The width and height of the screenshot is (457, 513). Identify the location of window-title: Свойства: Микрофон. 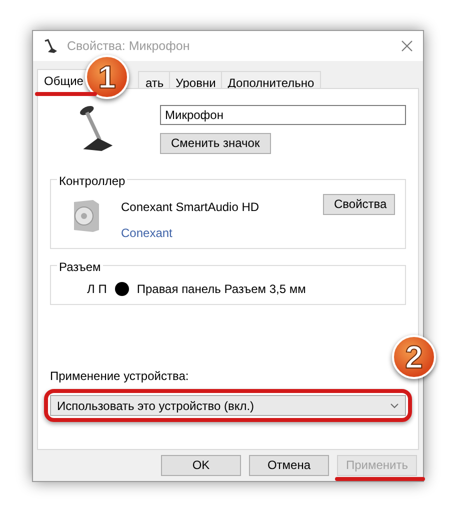
(128, 46).